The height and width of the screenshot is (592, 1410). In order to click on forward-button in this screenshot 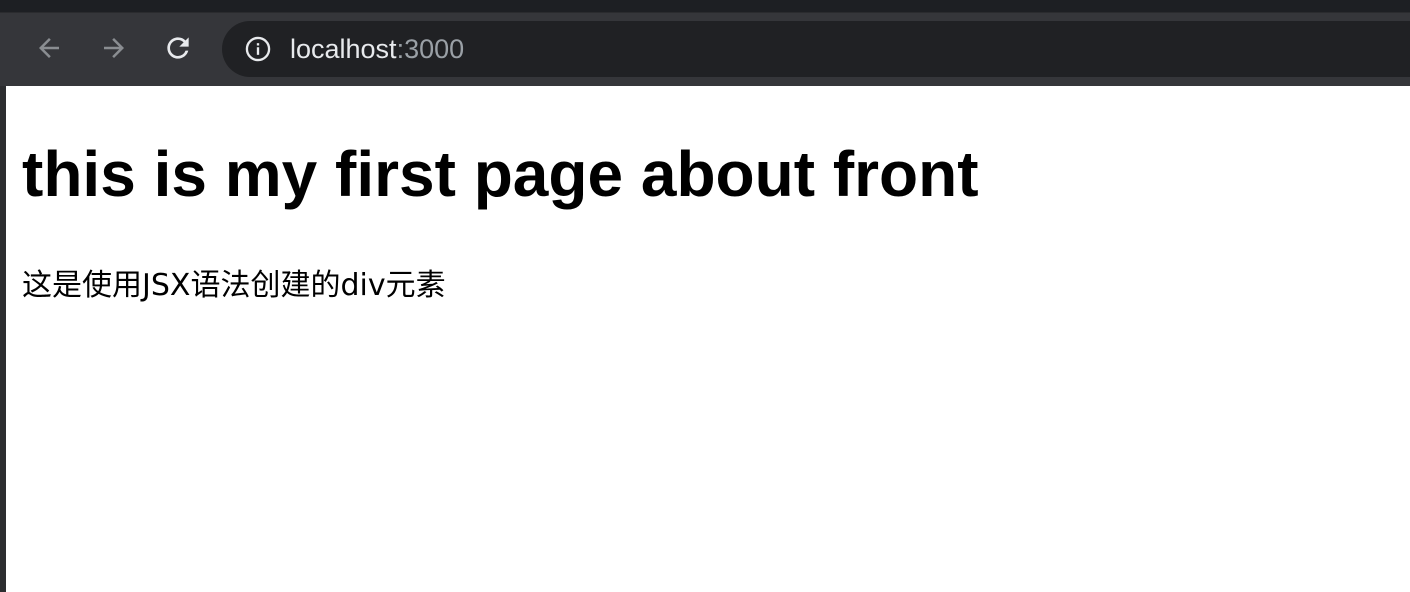, I will do `click(114, 48)`.